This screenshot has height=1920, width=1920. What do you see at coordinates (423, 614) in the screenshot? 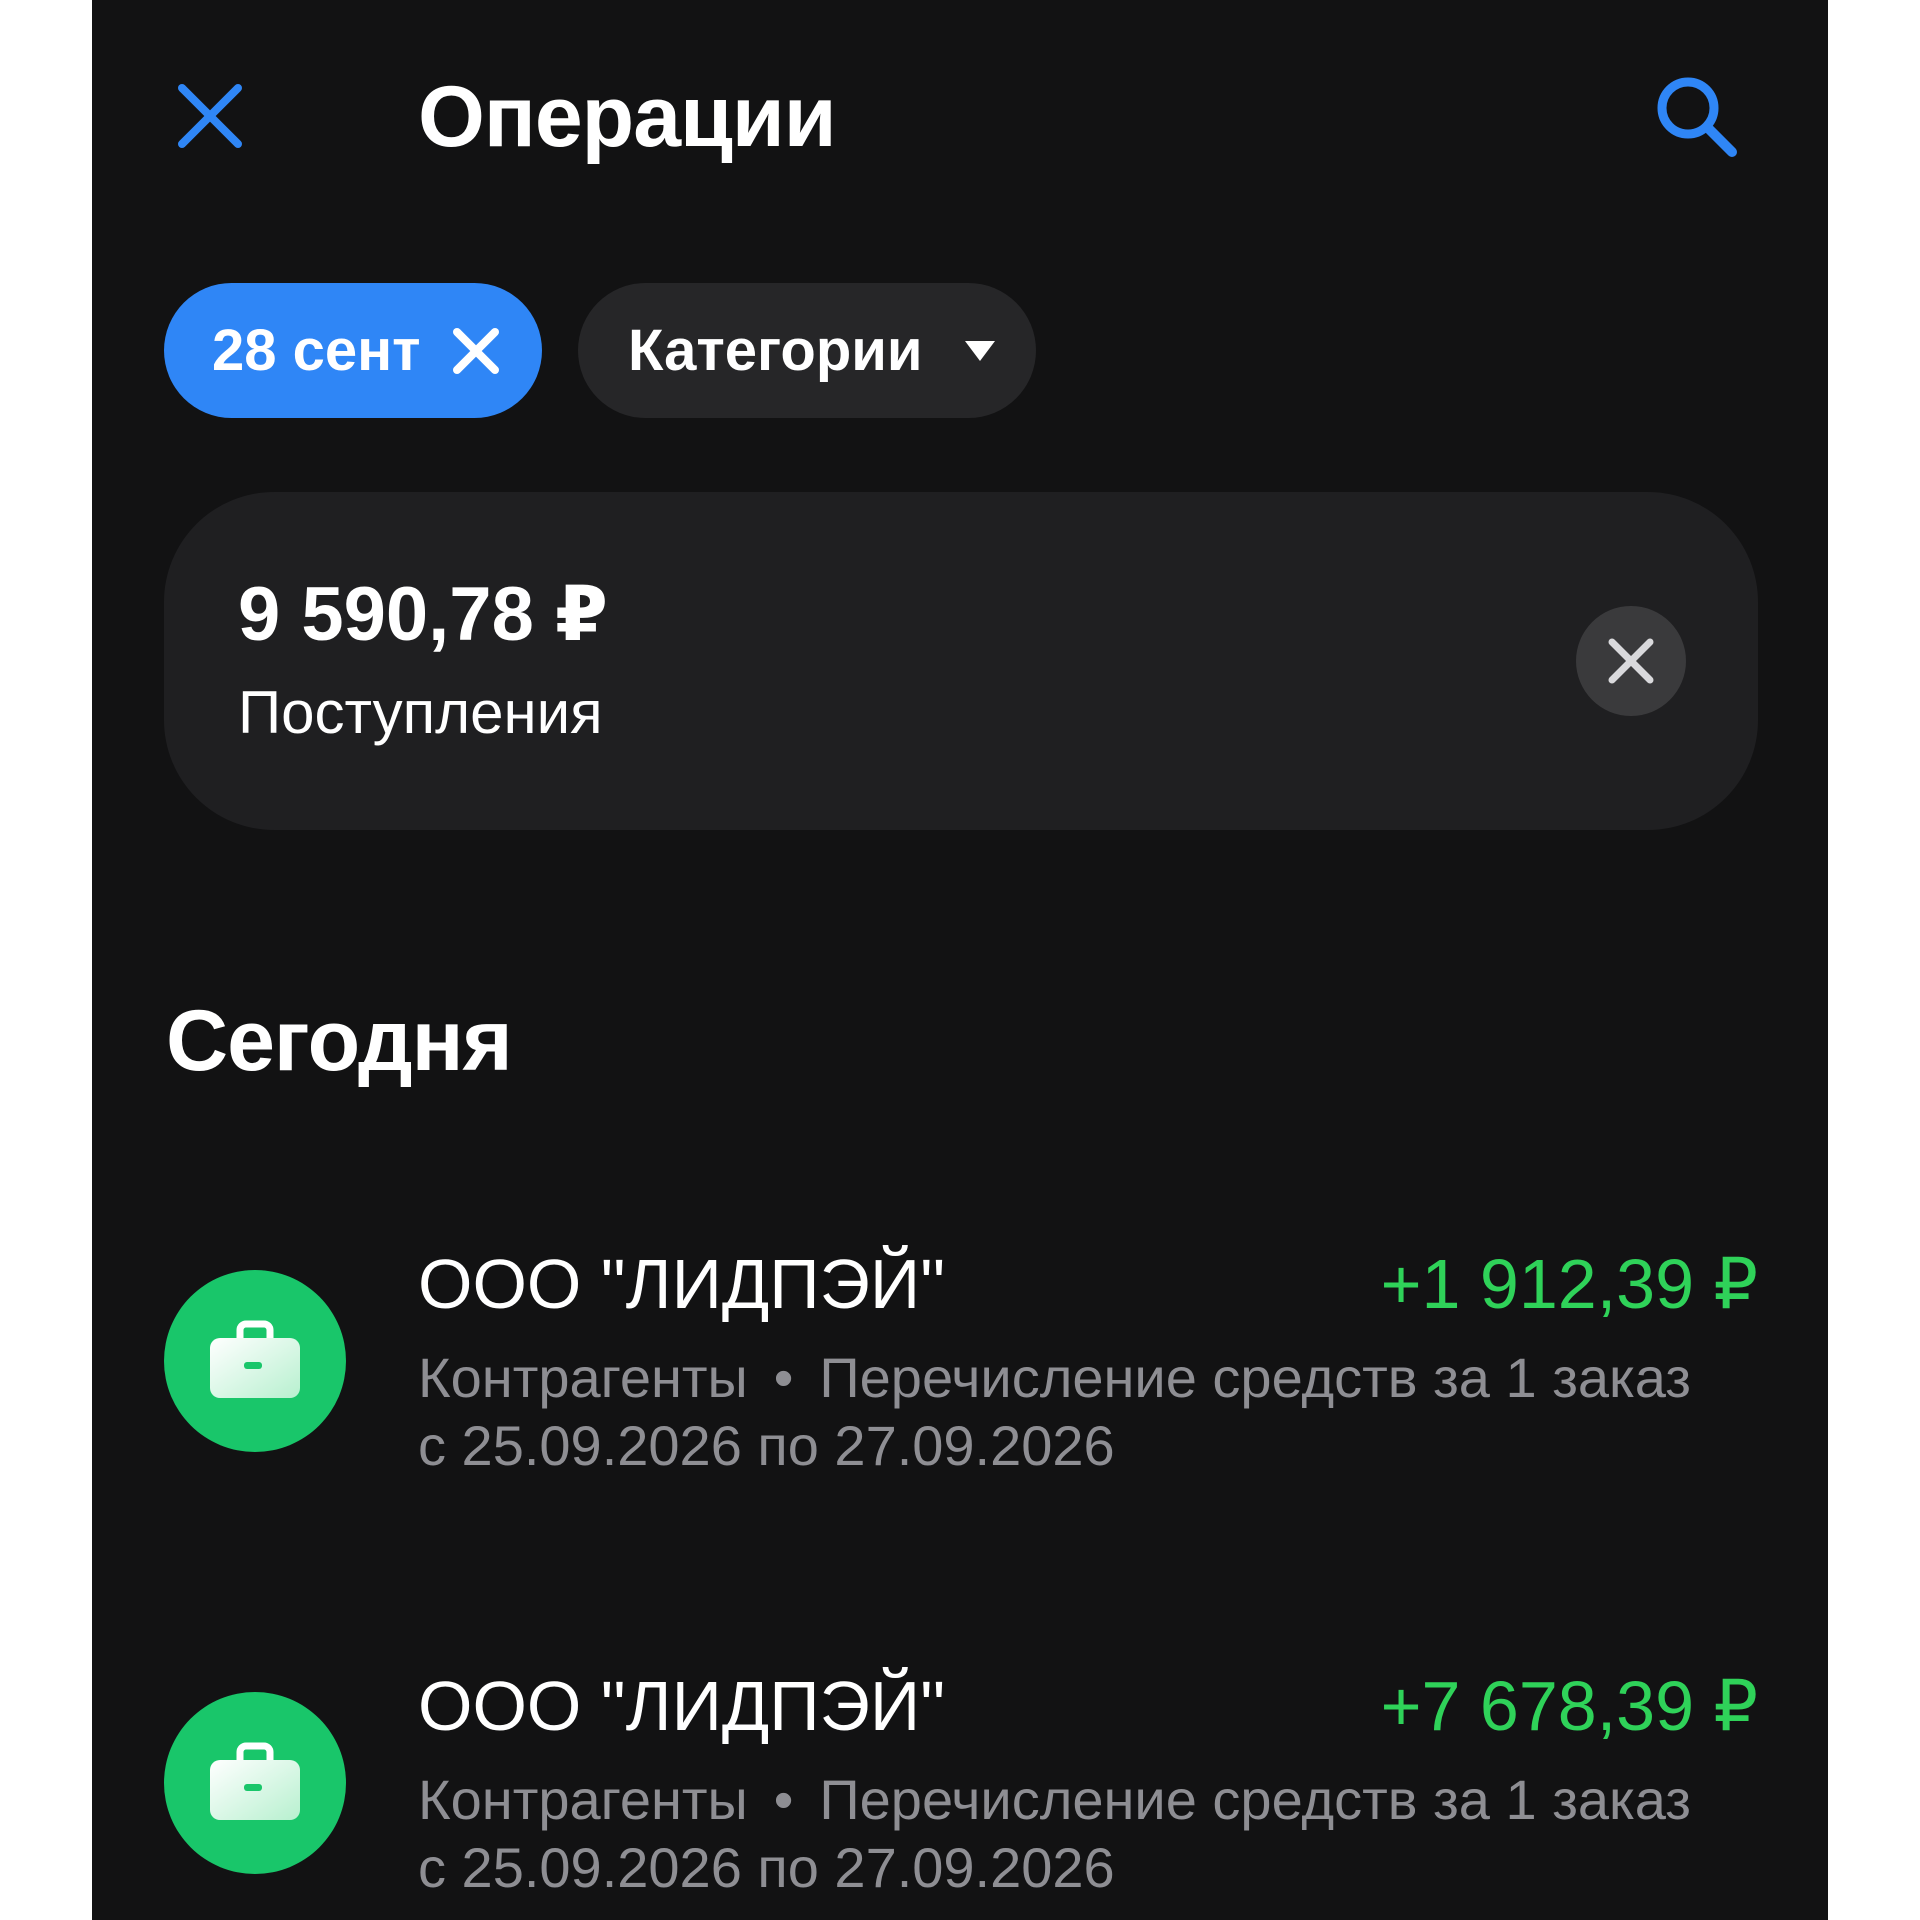
I see `summary-amount: 9 590,78 ₽` at bounding box center [423, 614].